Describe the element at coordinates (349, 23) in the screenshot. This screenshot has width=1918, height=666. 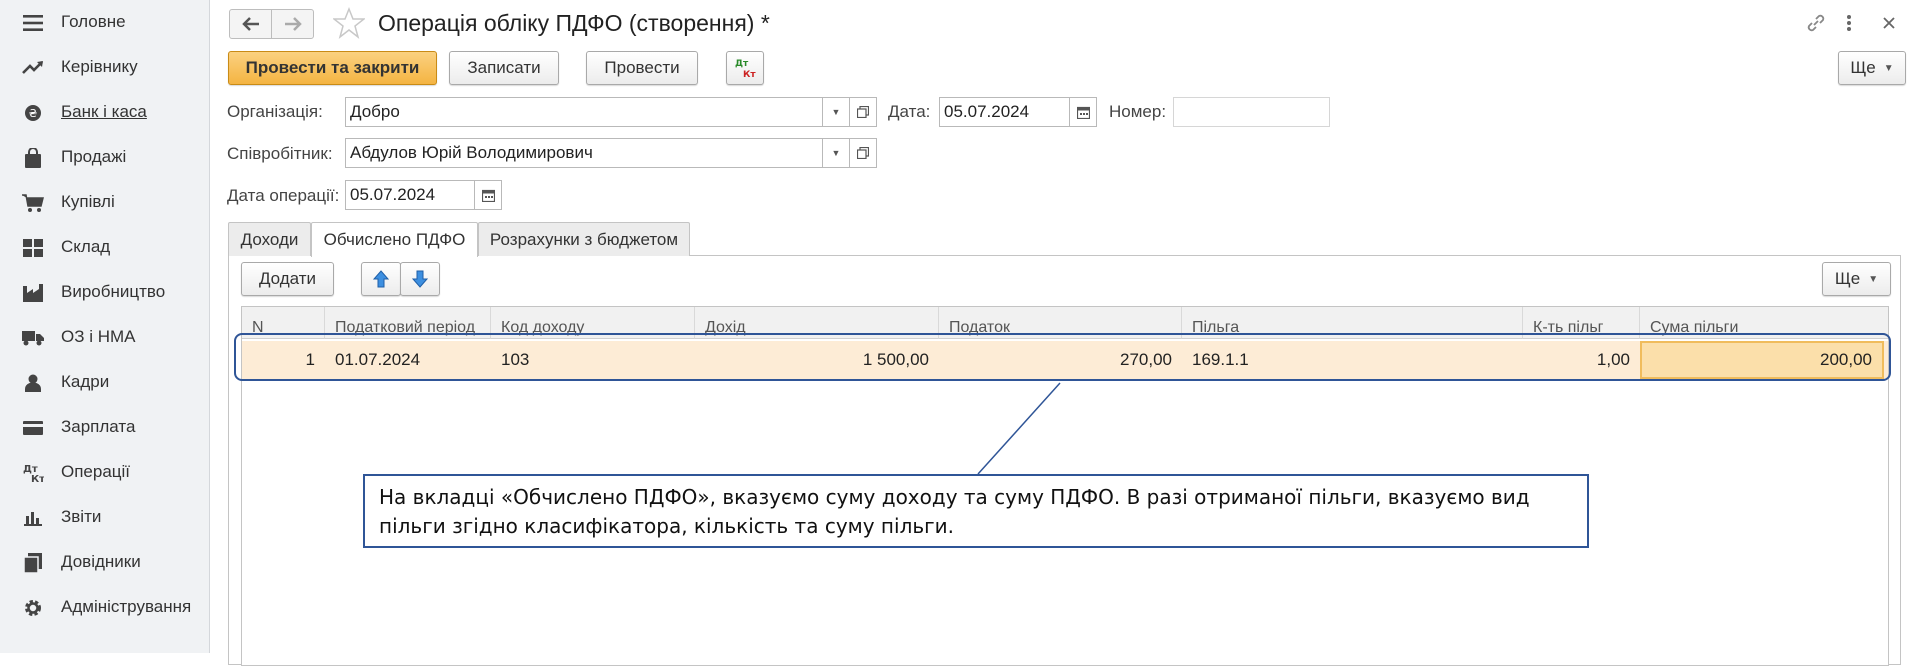
I see `star-icon` at that location.